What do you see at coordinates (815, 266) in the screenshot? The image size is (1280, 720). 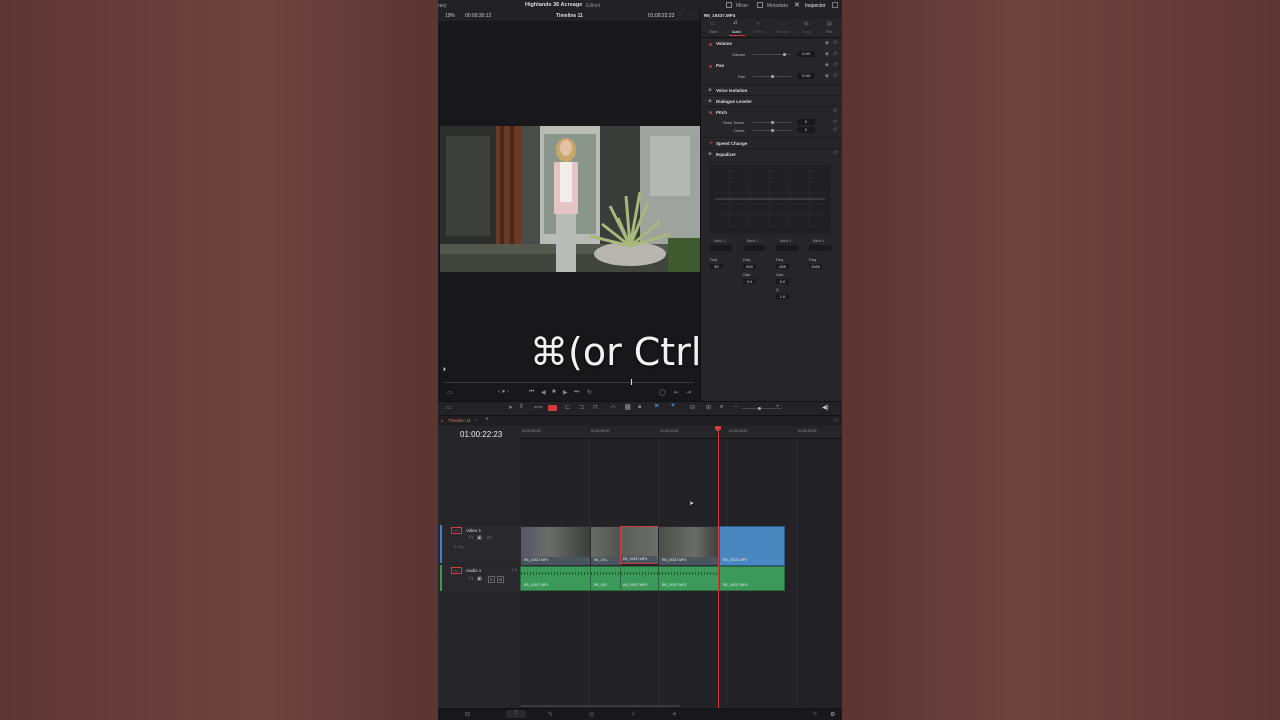 I see `band-4-freq-value: 1060` at bounding box center [815, 266].